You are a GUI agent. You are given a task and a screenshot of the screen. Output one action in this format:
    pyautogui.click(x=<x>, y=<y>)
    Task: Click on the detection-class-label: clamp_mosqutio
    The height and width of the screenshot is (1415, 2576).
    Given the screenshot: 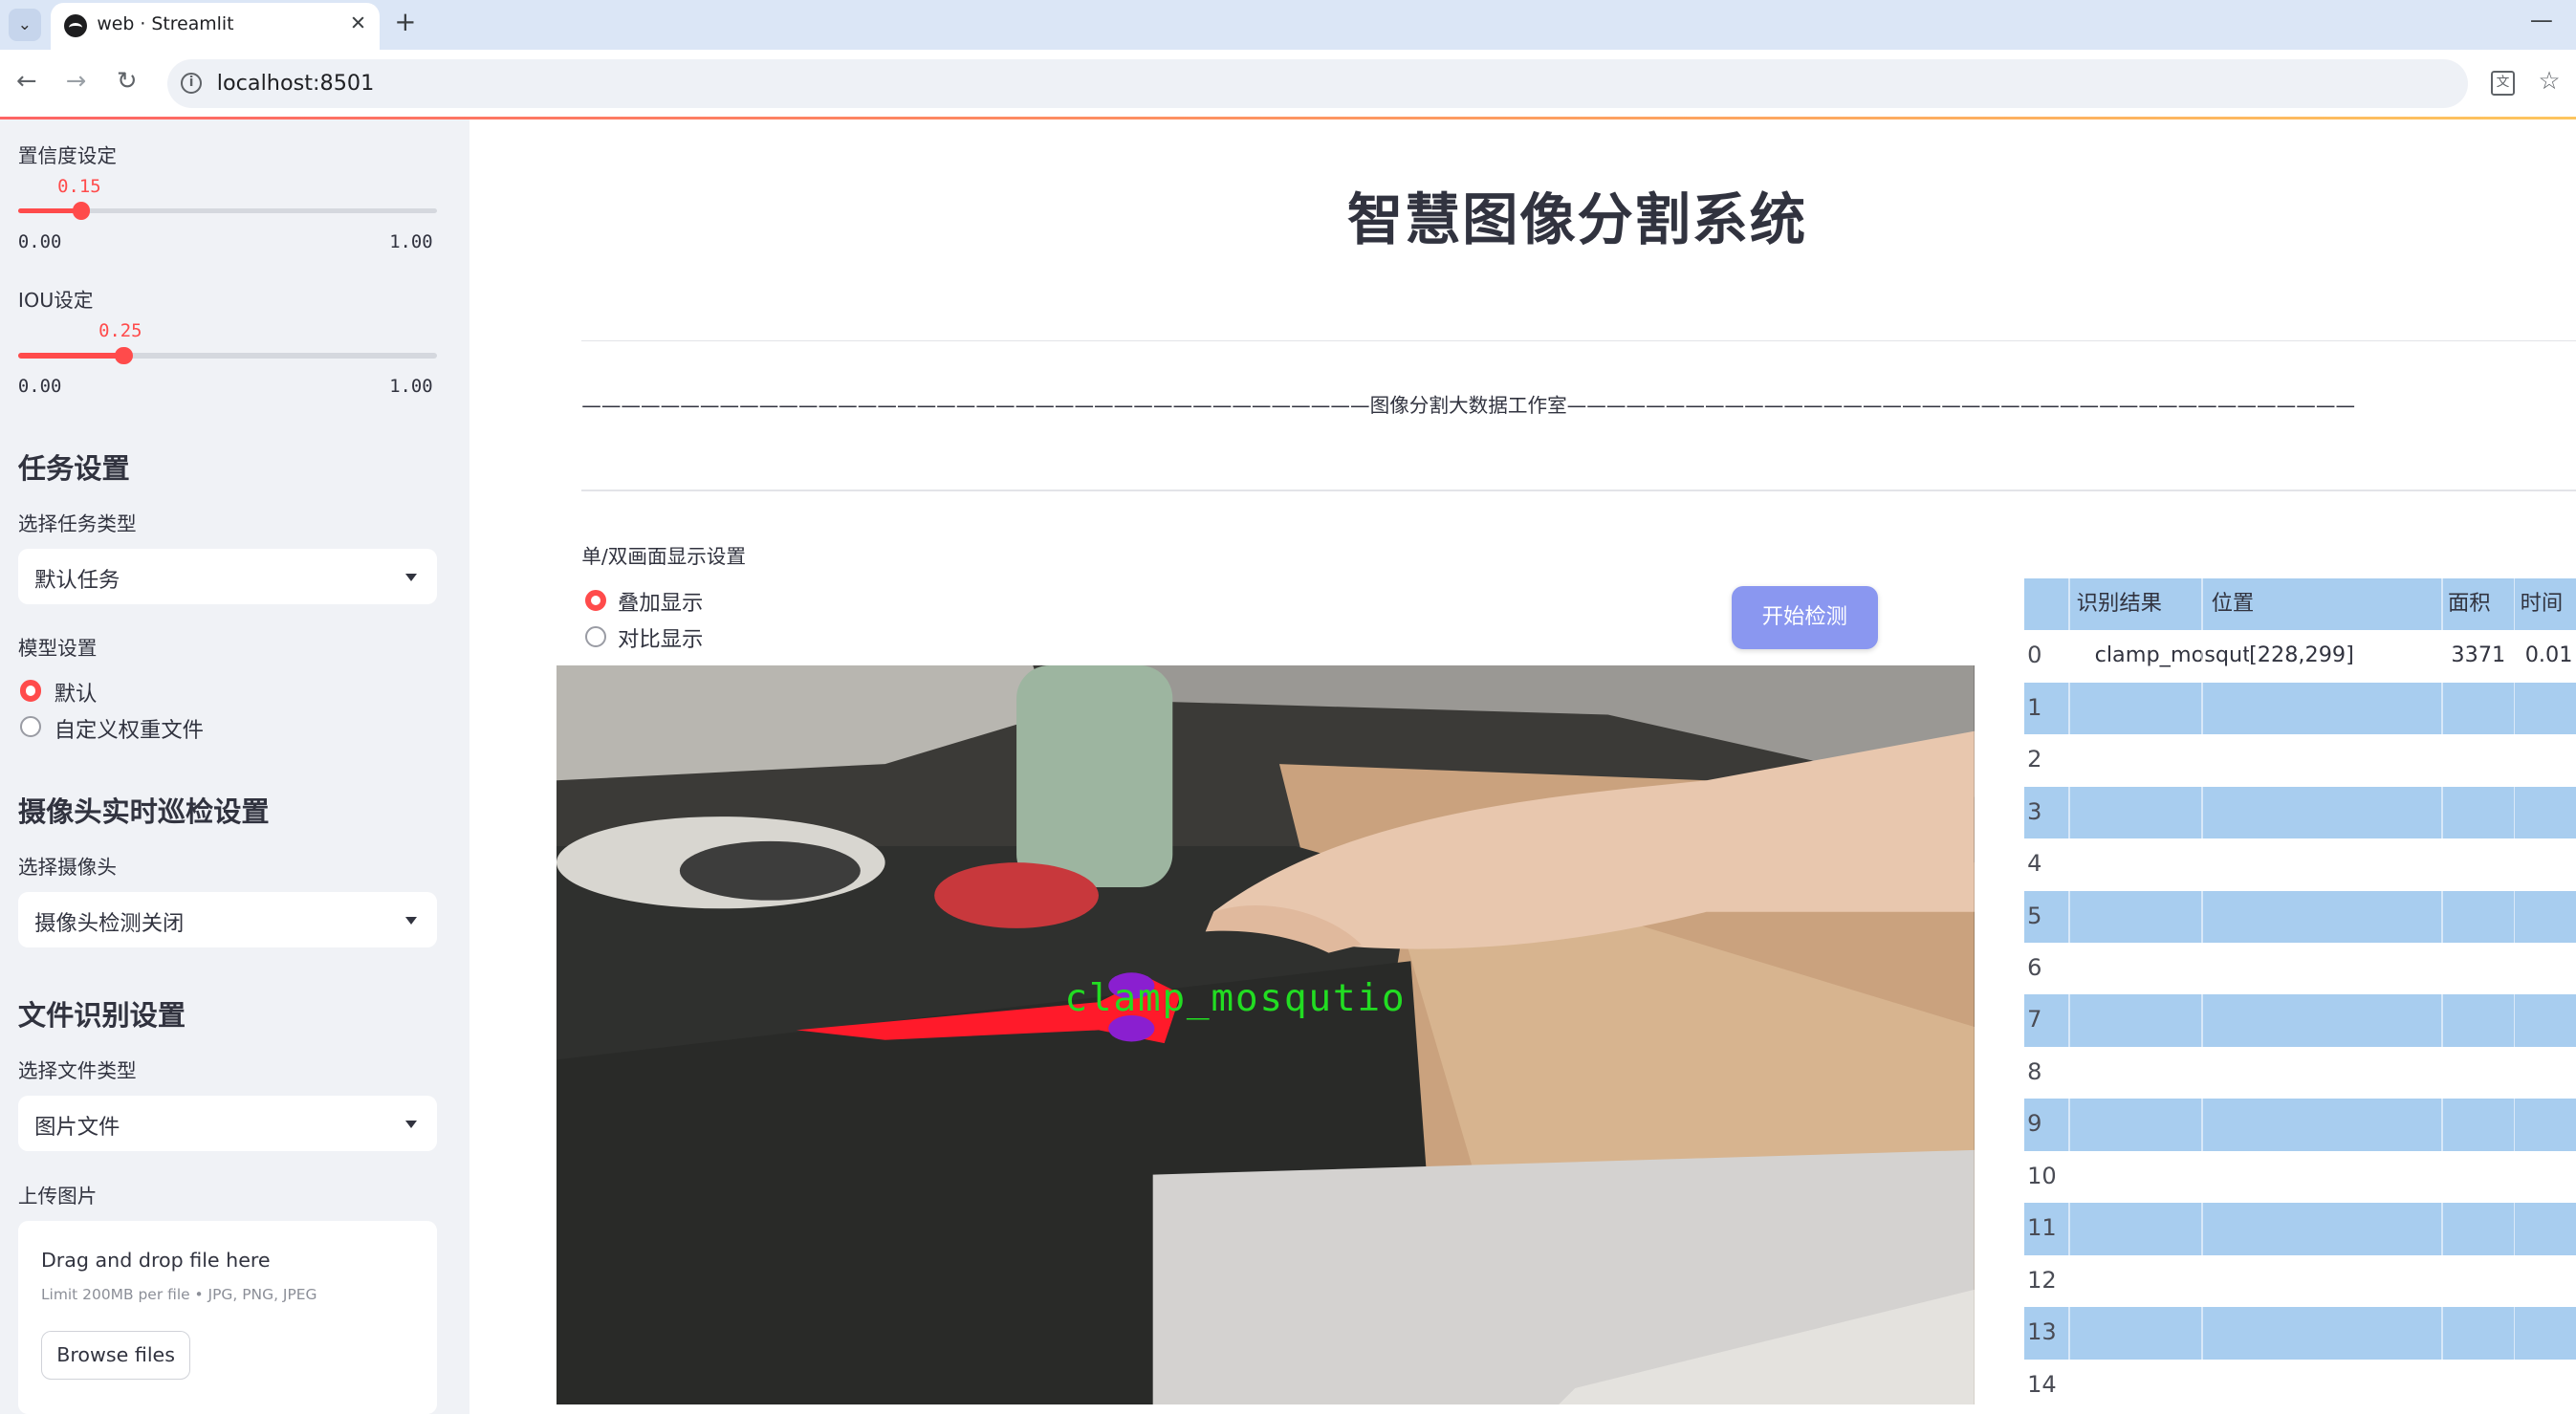 What is the action you would take?
    pyautogui.click(x=1235, y=997)
    